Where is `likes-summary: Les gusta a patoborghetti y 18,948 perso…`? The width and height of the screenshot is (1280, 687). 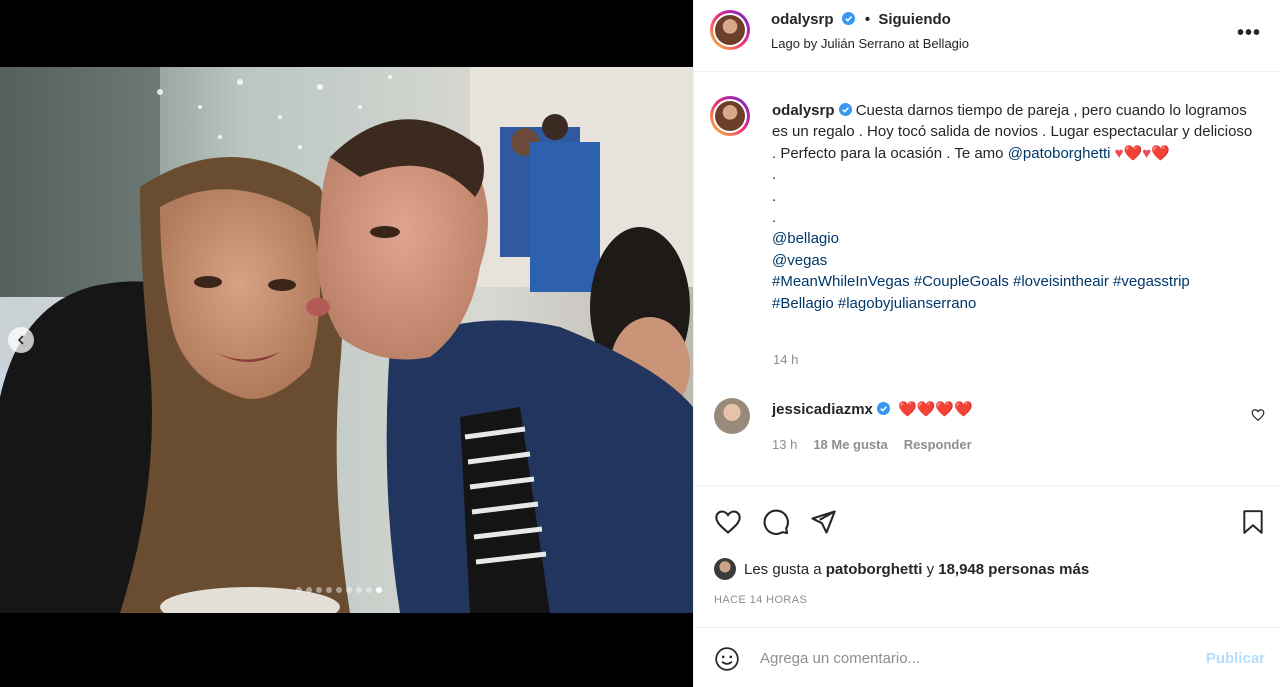
likes-summary: Les gusta a patoborghetti y 18,948 perso… is located at coordinates (901, 569).